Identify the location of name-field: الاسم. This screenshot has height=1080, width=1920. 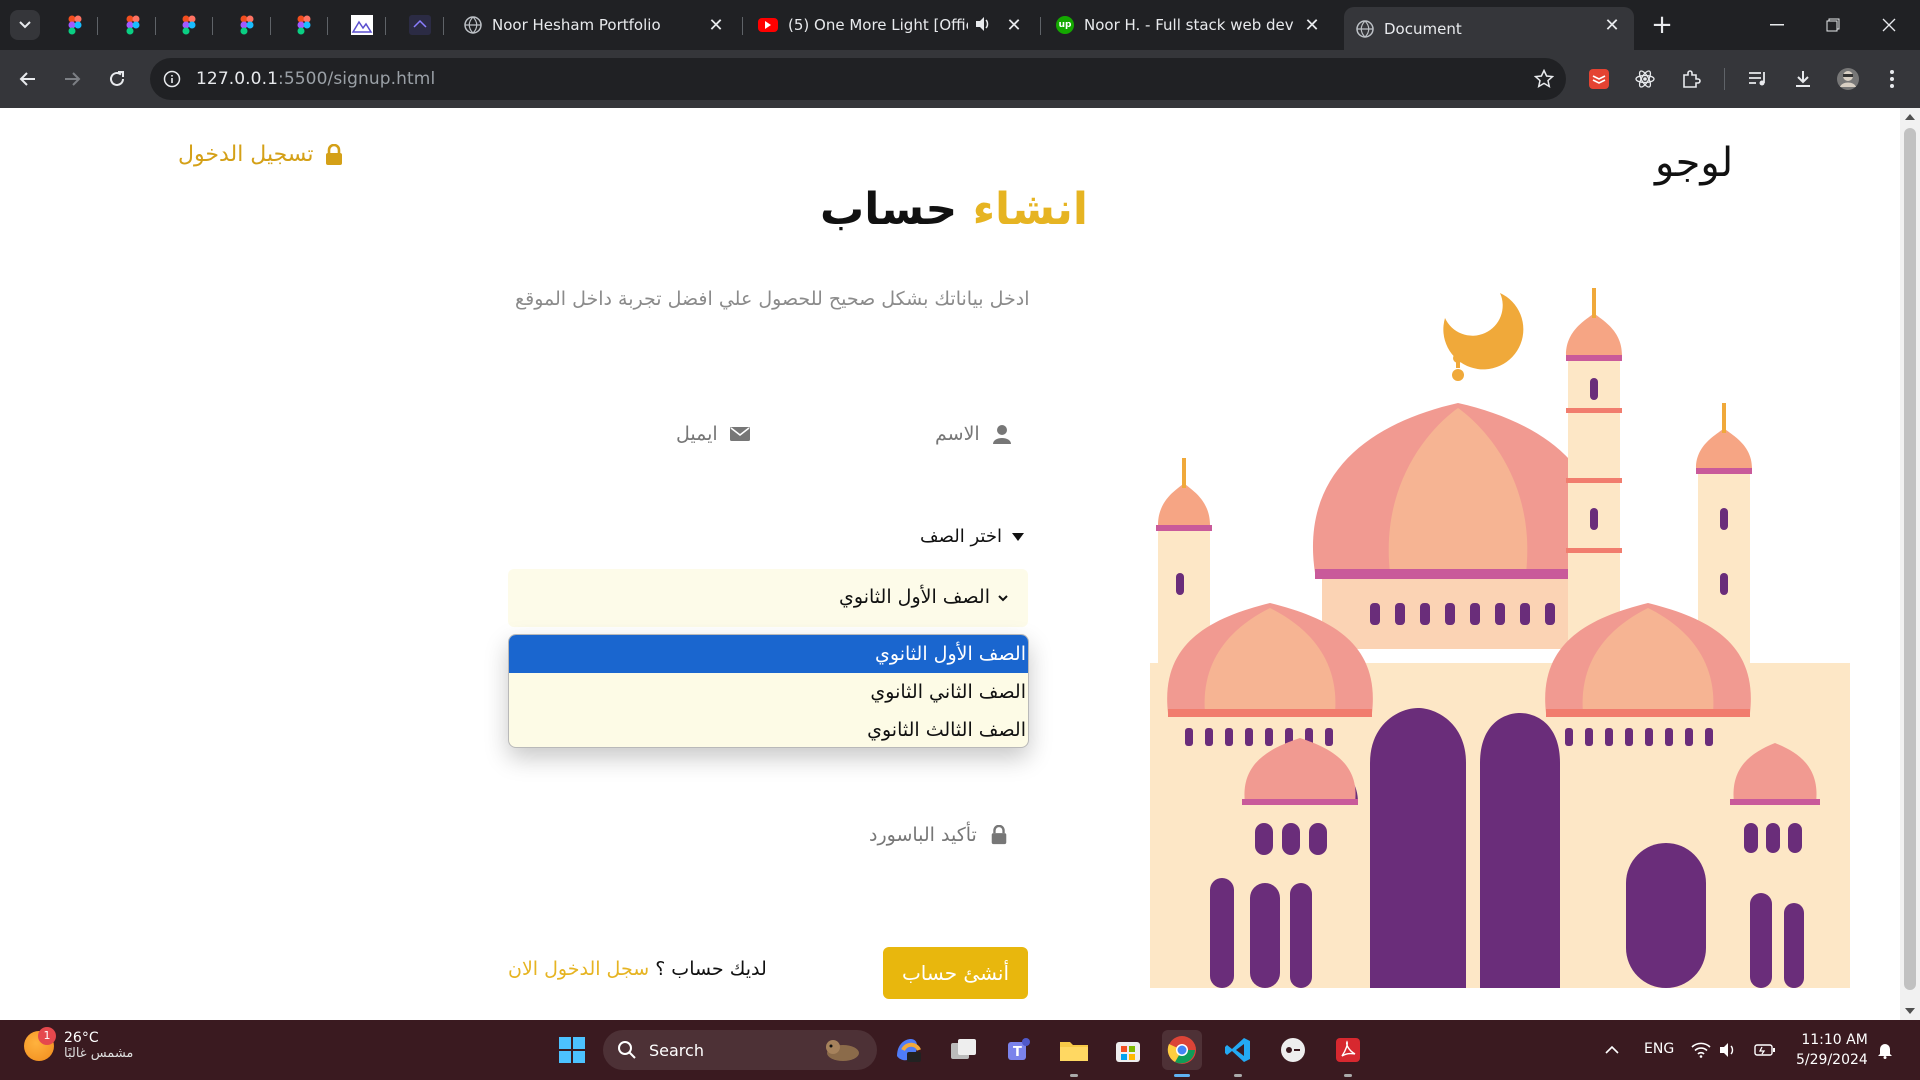
(973, 434).